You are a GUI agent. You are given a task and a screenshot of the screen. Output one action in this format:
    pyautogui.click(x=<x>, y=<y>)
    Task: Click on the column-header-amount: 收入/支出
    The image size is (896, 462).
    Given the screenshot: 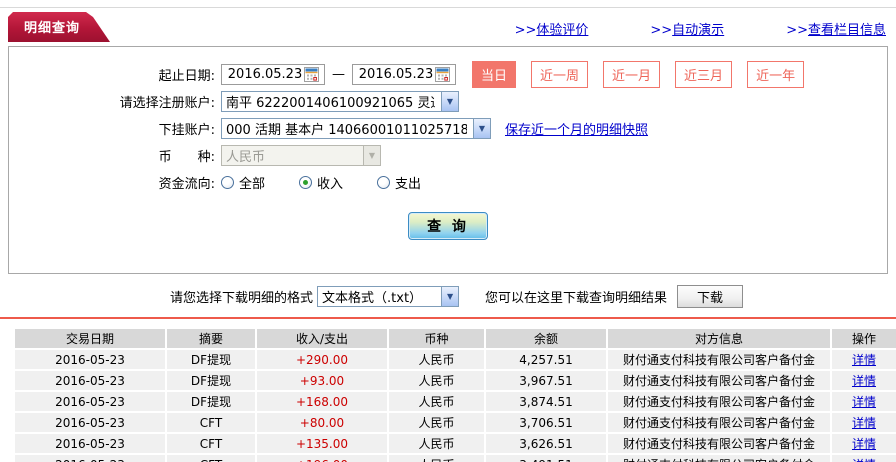 What is the action you would take?
    pyautogui.click(x=322, y=338)
    